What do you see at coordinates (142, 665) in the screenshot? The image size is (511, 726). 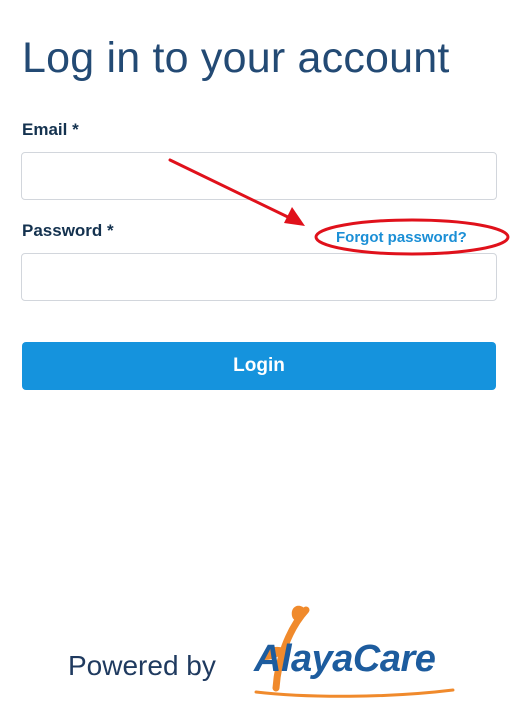 I see `powered-by-text: Powered by` at bounding box center [142, 665].